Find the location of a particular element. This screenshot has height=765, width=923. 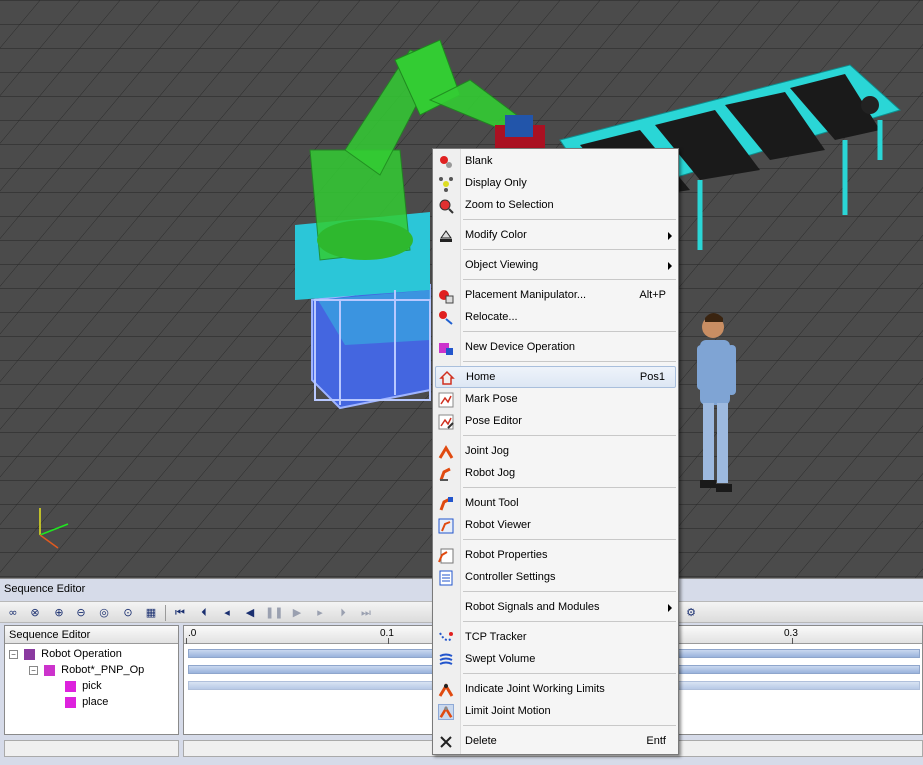

operation-tree-icon is located at coordinates (30, 654).